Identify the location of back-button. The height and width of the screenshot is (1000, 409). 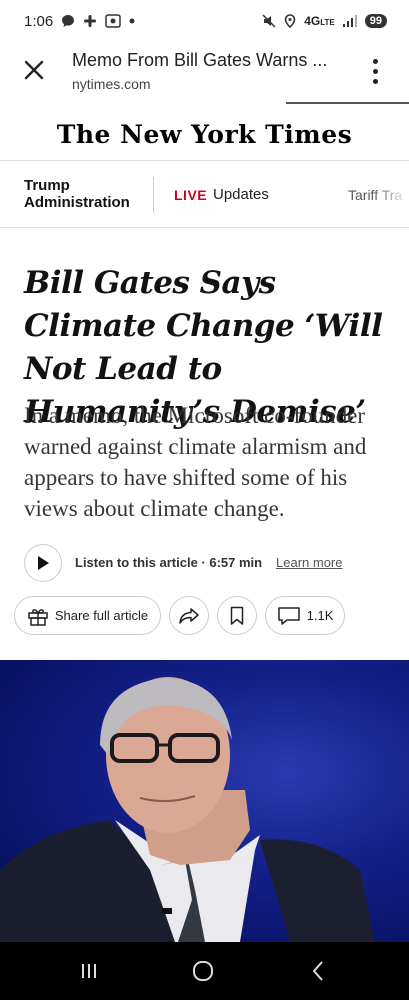
(318, 973).